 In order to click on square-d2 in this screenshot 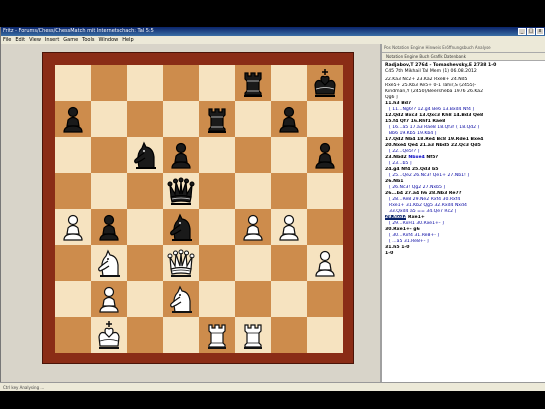, I will do `click(181, 299)`.